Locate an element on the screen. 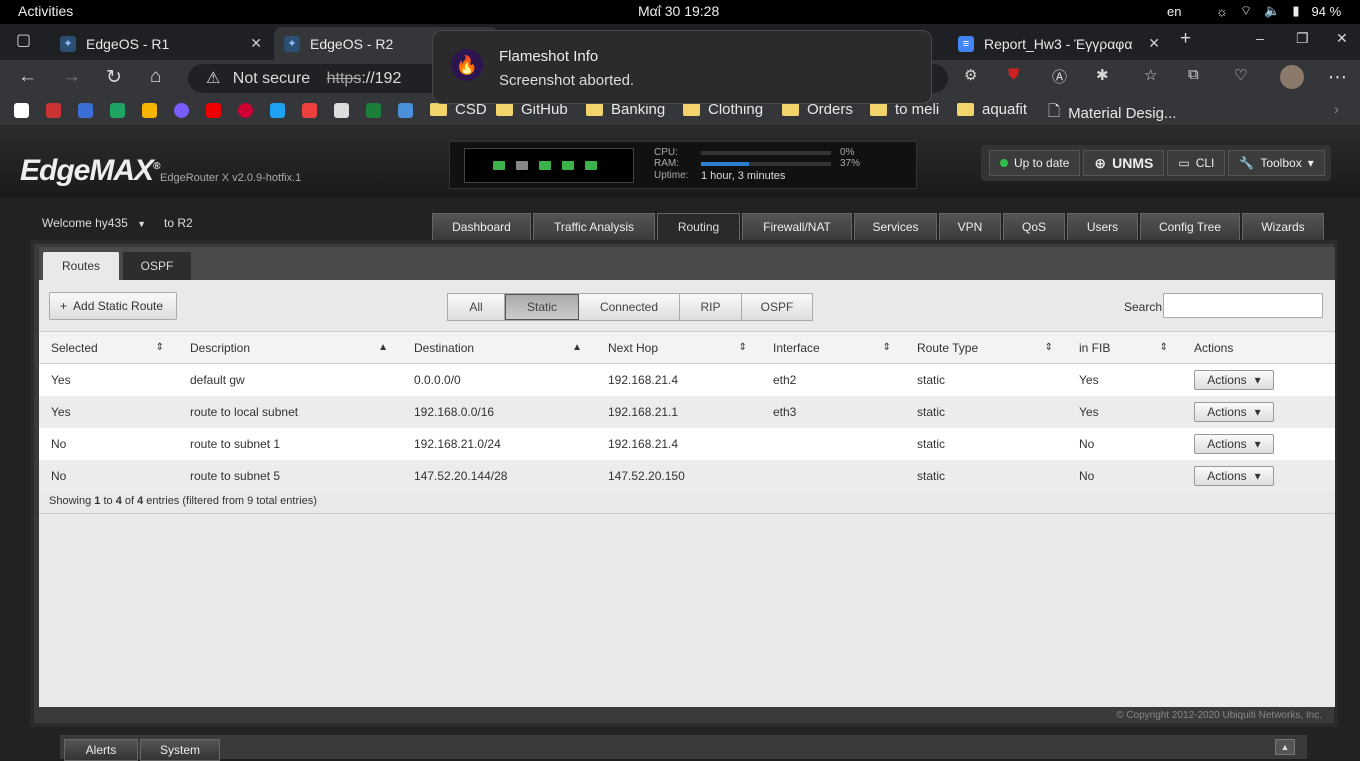 The image size is (1360, 761). back-icon: ← is located at coordinates (27, 77).